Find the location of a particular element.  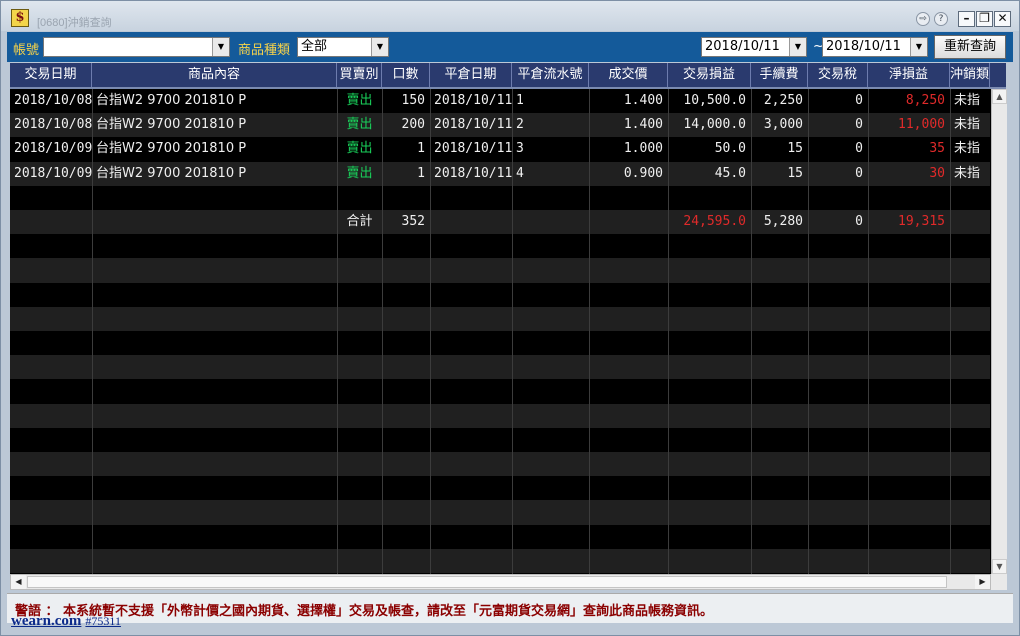

title-bar: $ [0680]沖銷查詢 ⇨ ? – ❐ ✕ is located at coordinates (510, 16).